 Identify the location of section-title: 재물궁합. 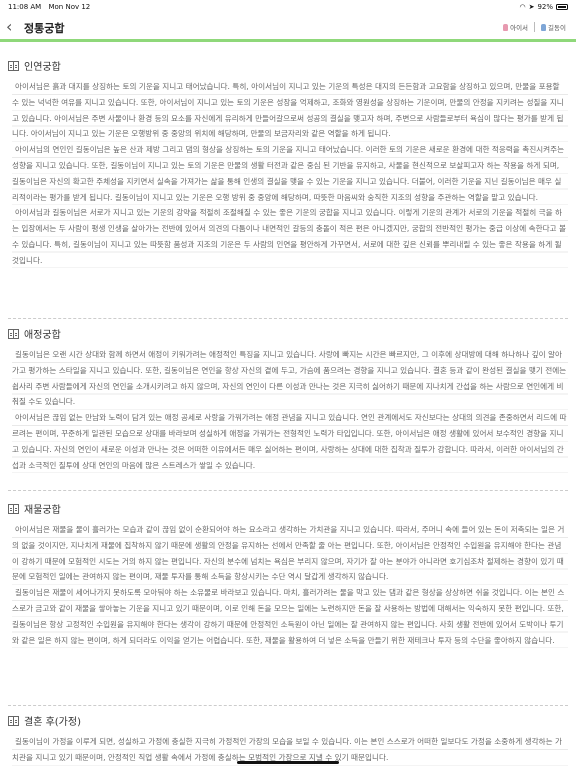
(42, 510).